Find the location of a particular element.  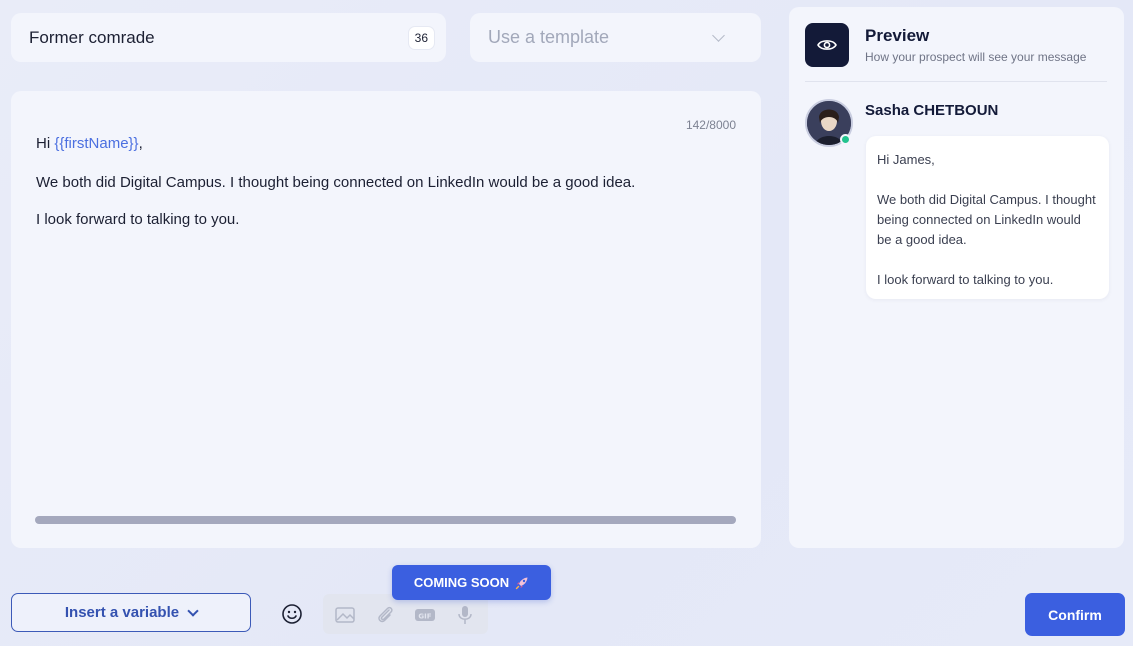

template-select-placeholder: Use a template is located at coordinates (549, 37).